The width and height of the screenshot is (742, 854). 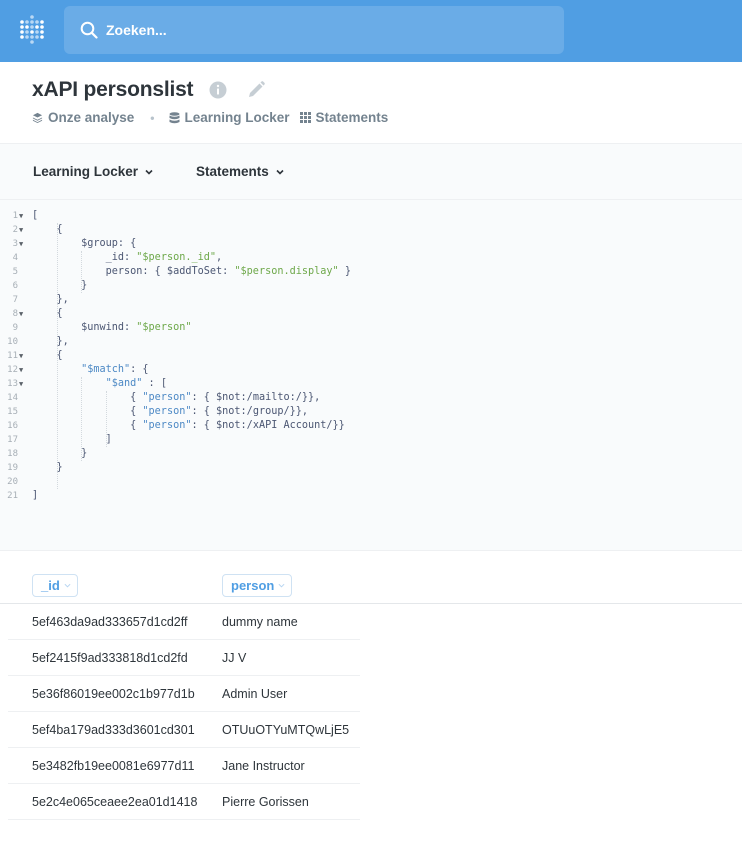 What do you see at coordinates (86, 171) in the screenshot?
I see `database-selector-label: Learning Locker` at bounding box center [86, 171].